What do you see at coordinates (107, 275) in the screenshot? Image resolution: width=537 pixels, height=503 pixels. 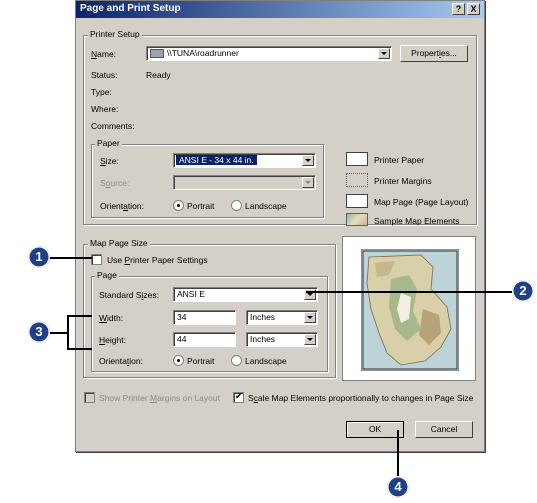 I see `page-legend: Page` at bounding box center [107, 275].